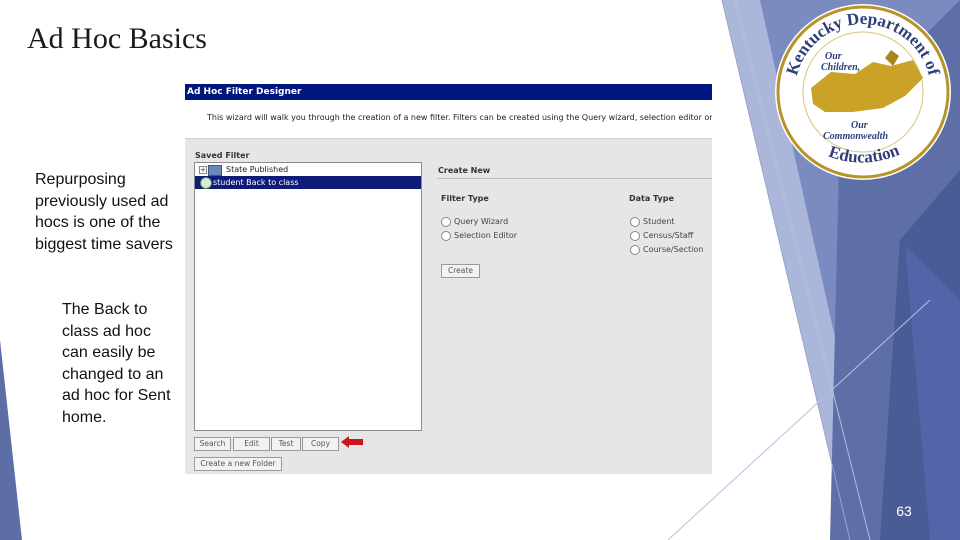 This screenshot has width=960, height=540. I want to click on seal-tagline-2: Children,, so click(840, 67).